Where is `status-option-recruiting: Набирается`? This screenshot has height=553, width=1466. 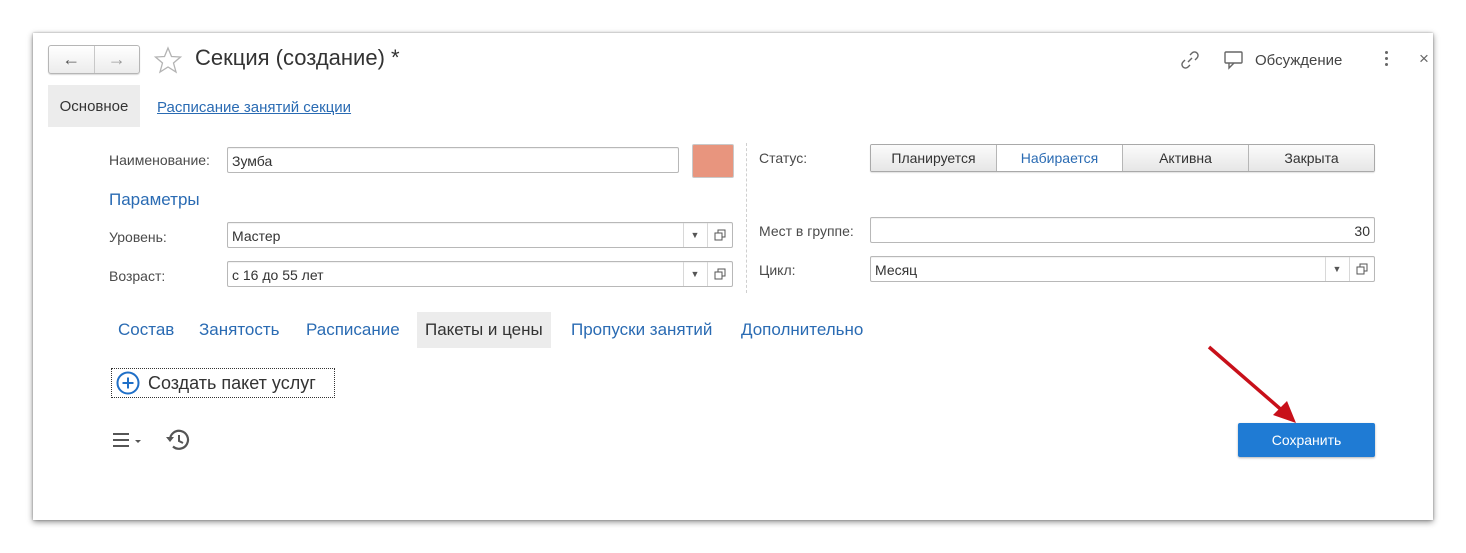
status-option-recruiting: Набирается is located at coordinates (1059, 158).